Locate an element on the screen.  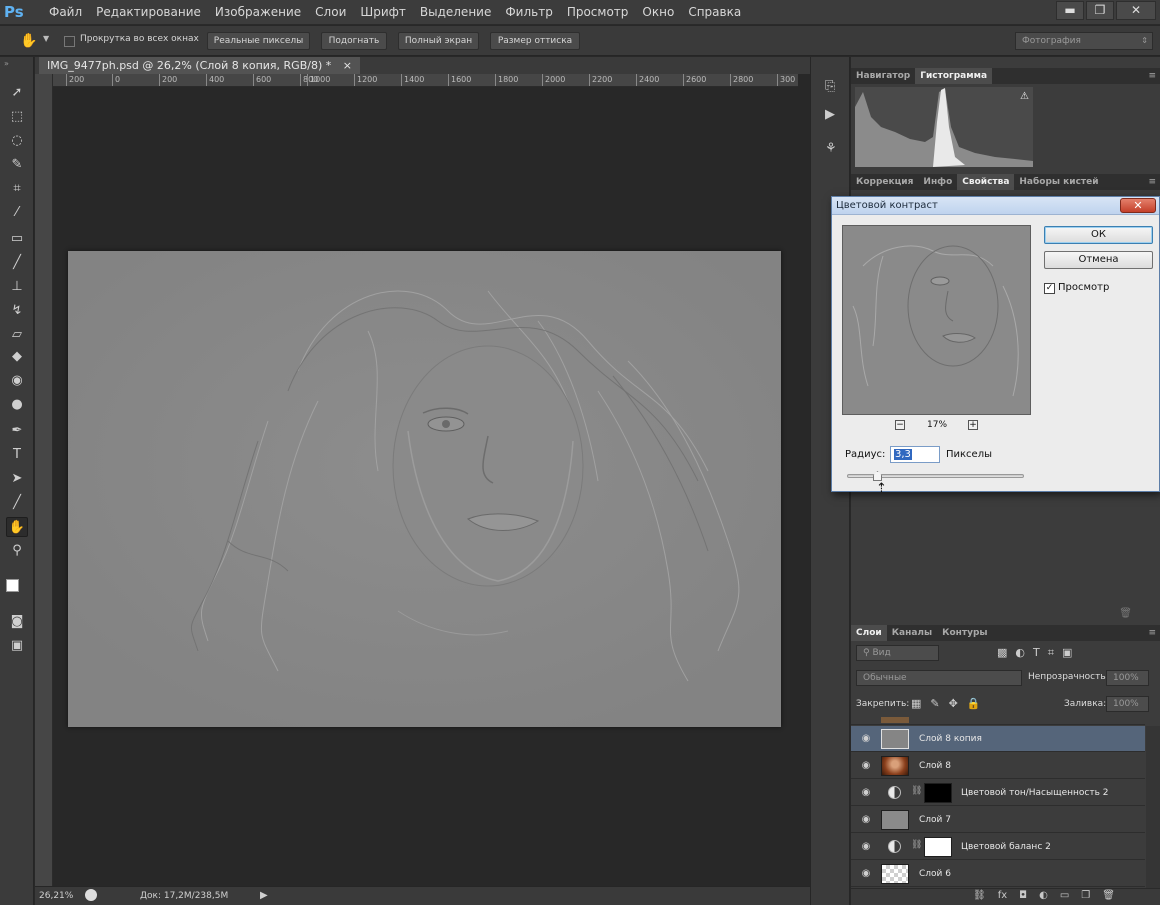
layer-name: Слой 7 is located at coordinates (935, 820).